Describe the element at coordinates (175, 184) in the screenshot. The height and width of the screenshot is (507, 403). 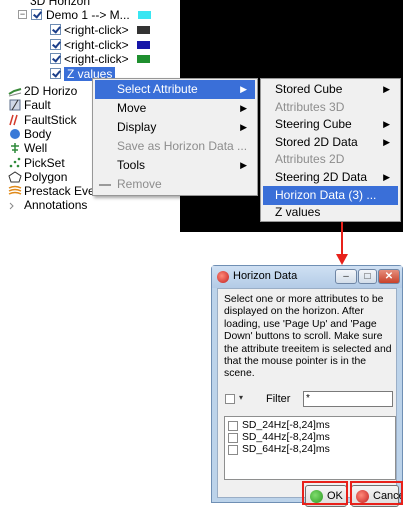
I see `menu-item-remove: Remove` at that location.